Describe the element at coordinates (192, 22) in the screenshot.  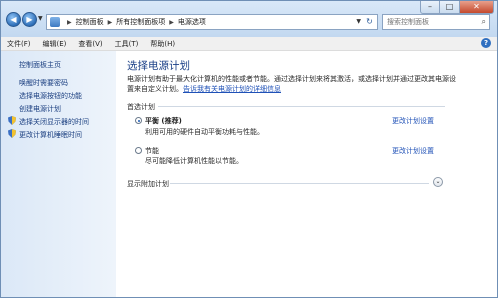
I see `breadcrumb-power-options: 电源选项` at that location.